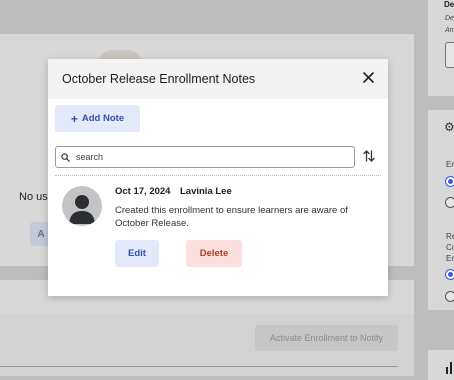  Describe the element at coordinates (159, 79) in the screenshot. I see `modal-title: October Release Enrollment Notes` at that location.